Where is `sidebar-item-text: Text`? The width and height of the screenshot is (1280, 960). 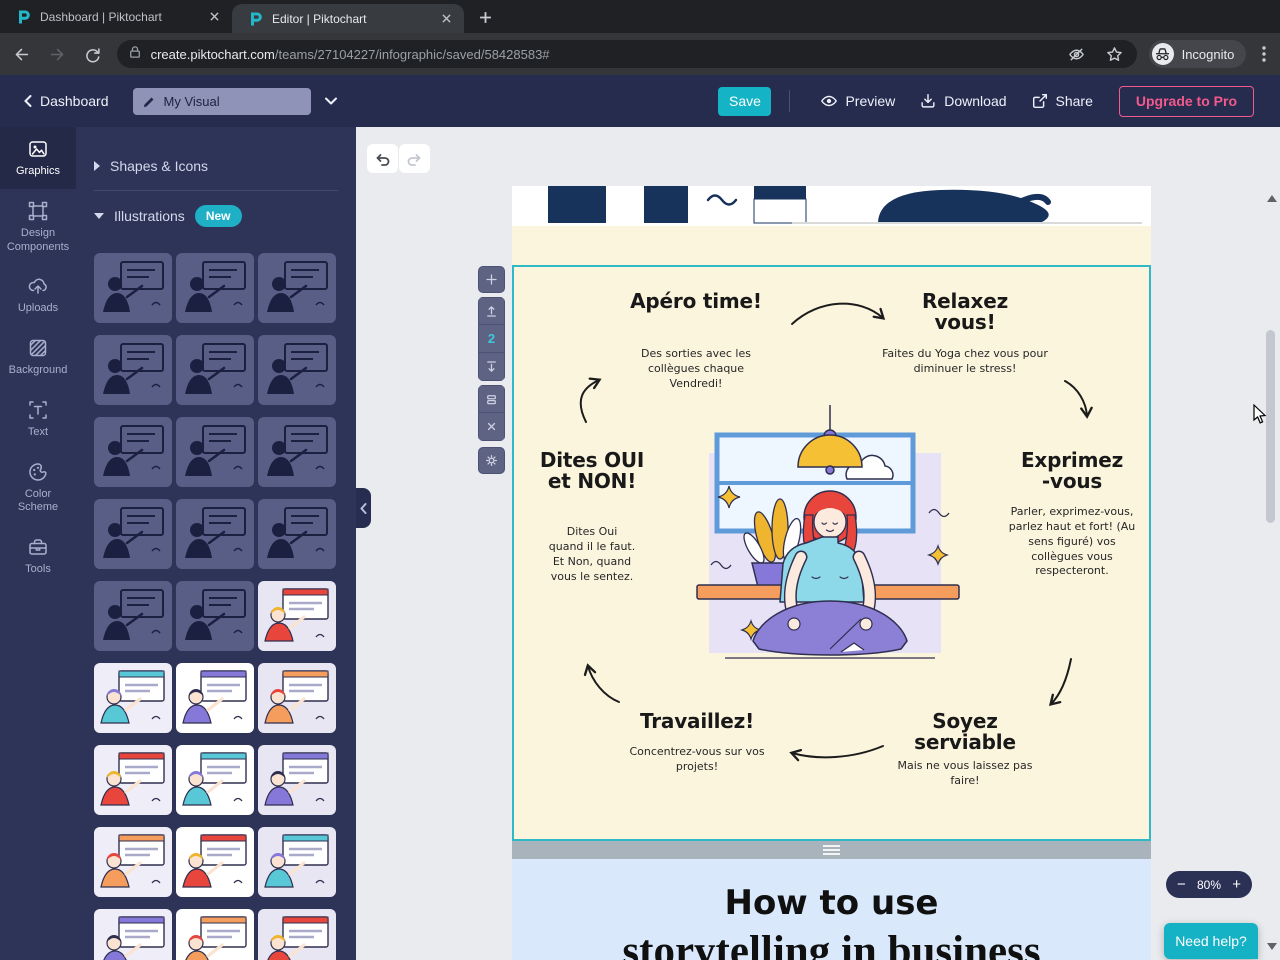 sidebar-item-text: Text is located at coordinates (38, 419).